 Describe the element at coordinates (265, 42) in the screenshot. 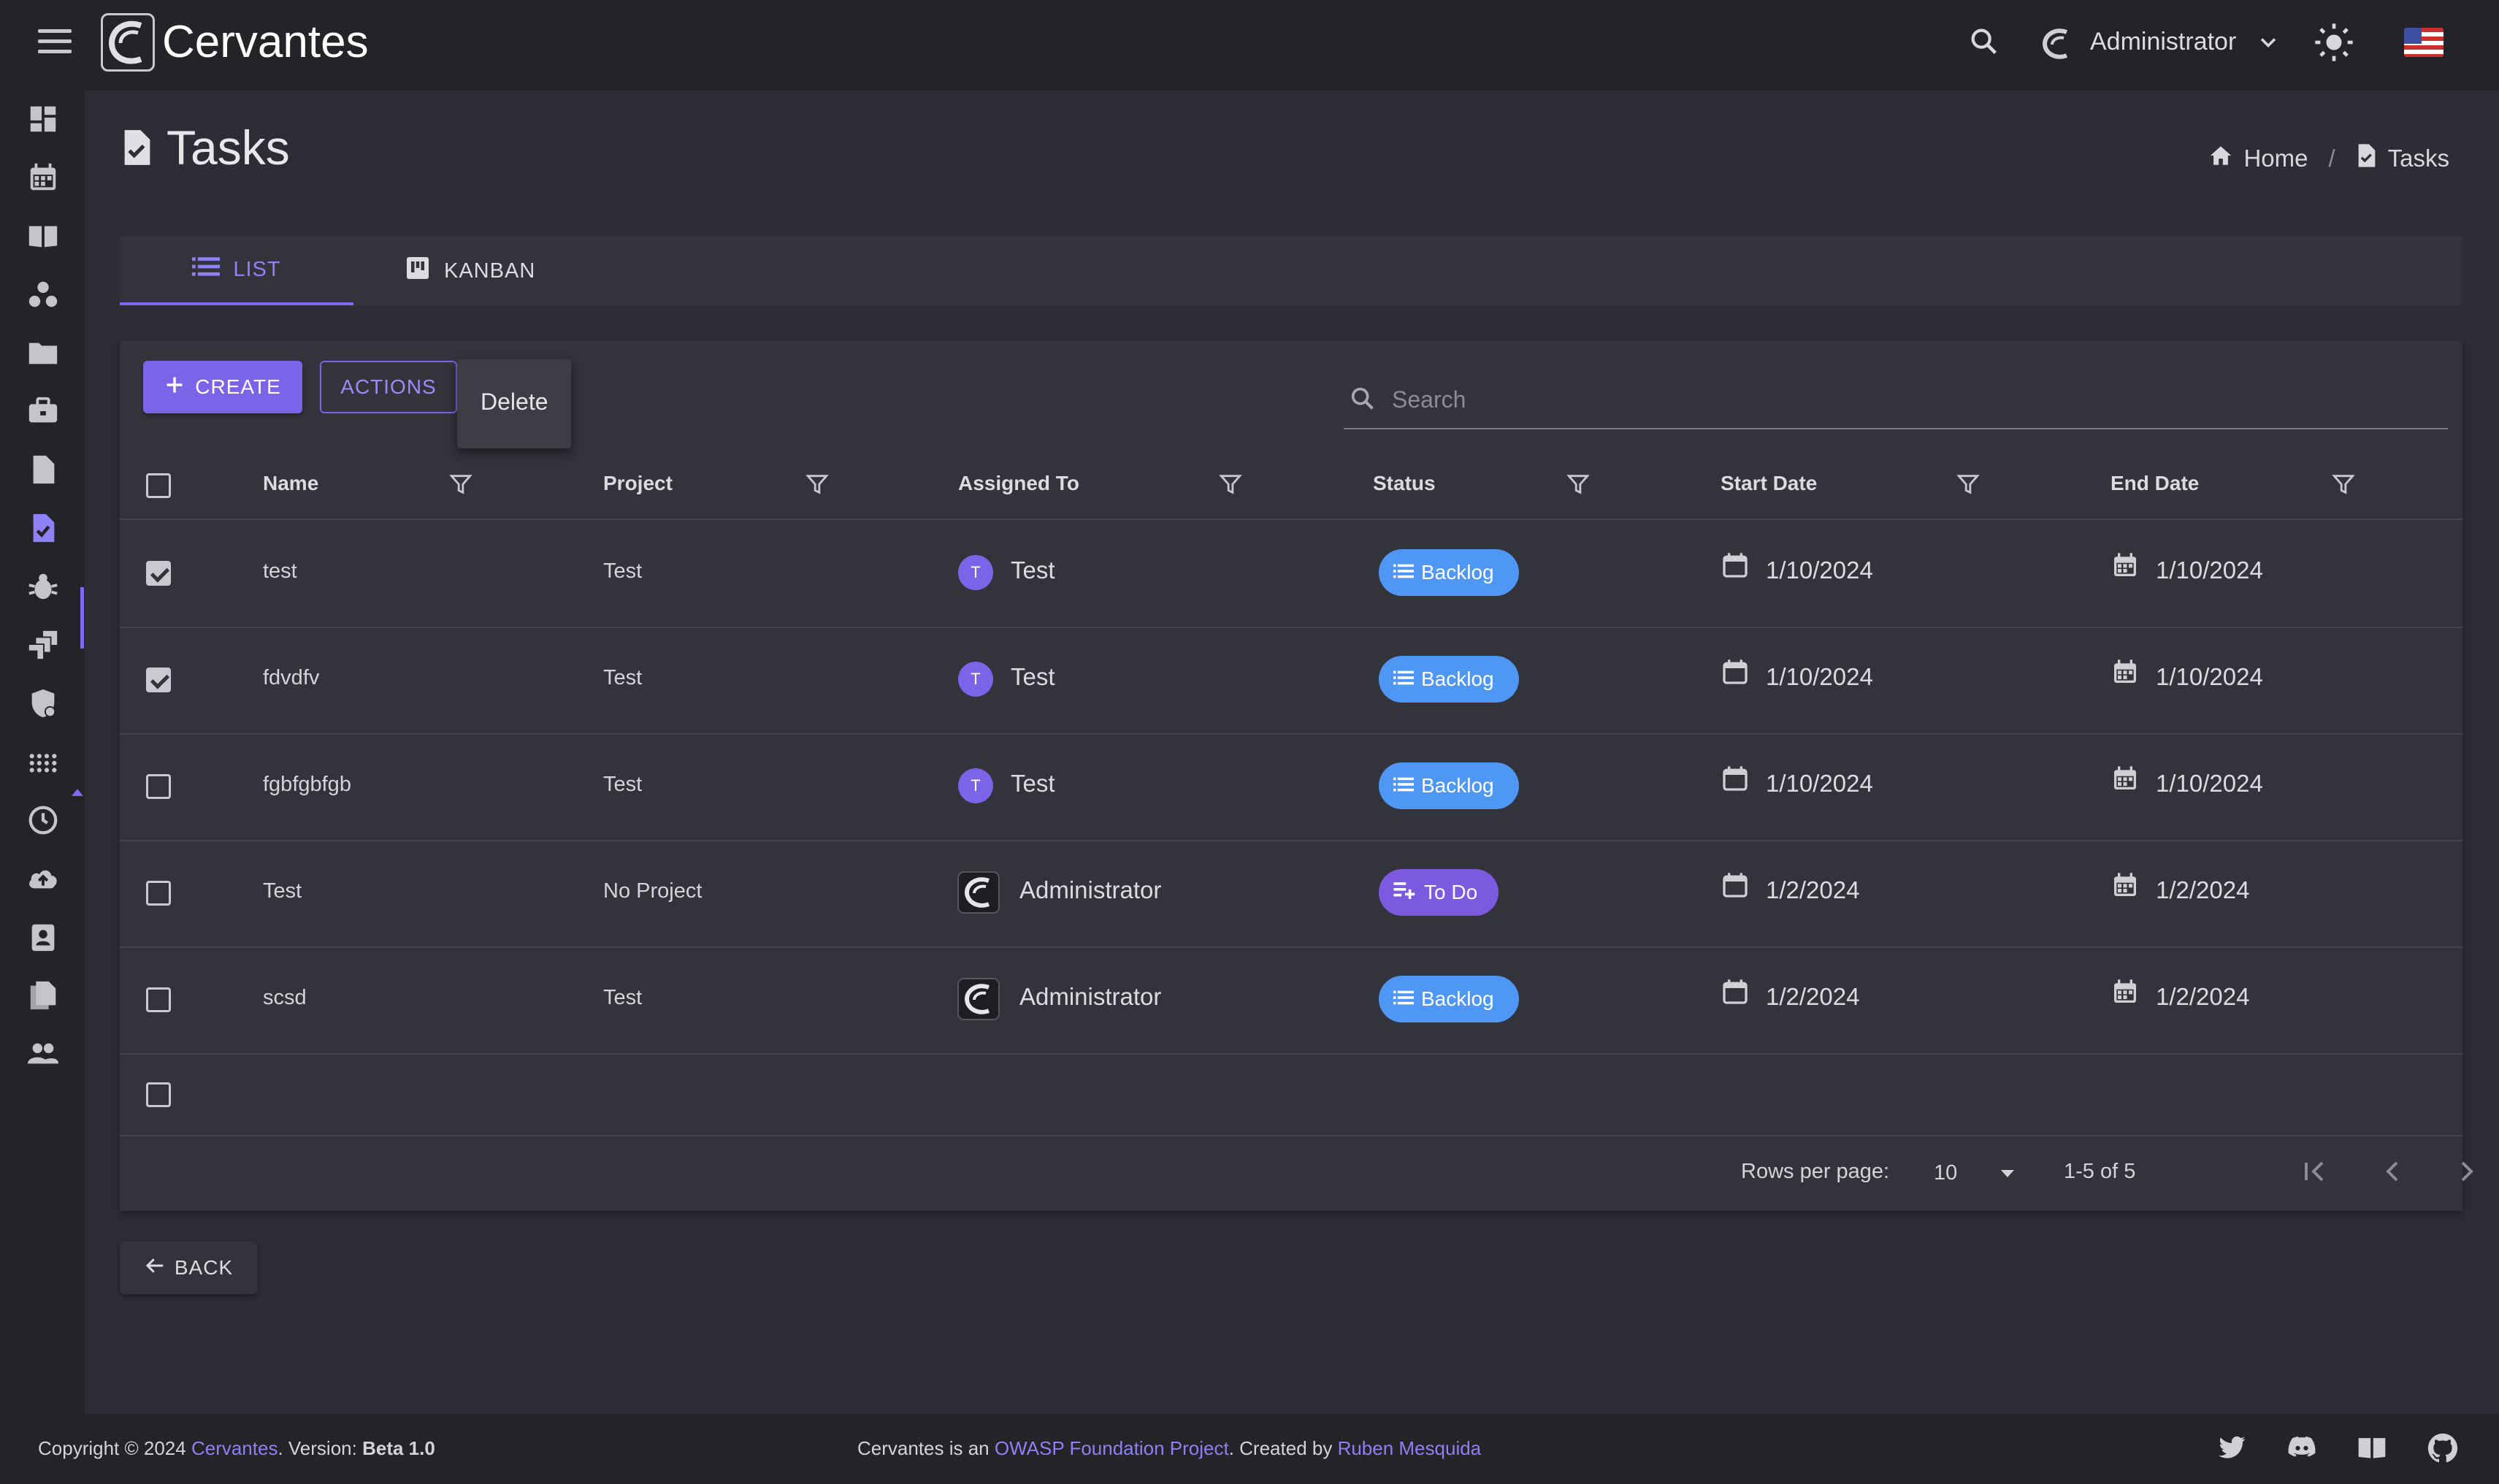

I see `app-brand-name: Cervantes` at that location.